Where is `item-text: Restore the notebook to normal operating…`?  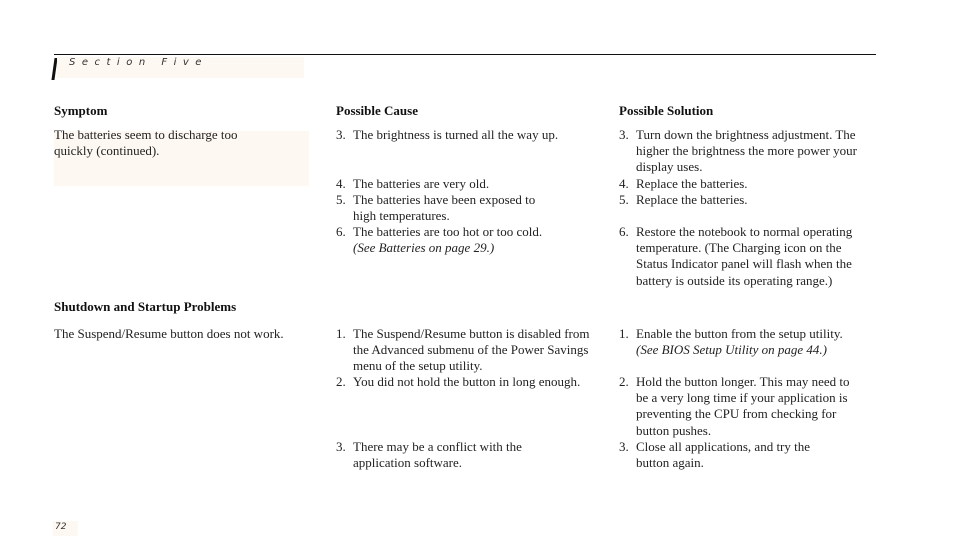
item-text: Restore the notebook to normal operating… is located at coordinates (767, 256).